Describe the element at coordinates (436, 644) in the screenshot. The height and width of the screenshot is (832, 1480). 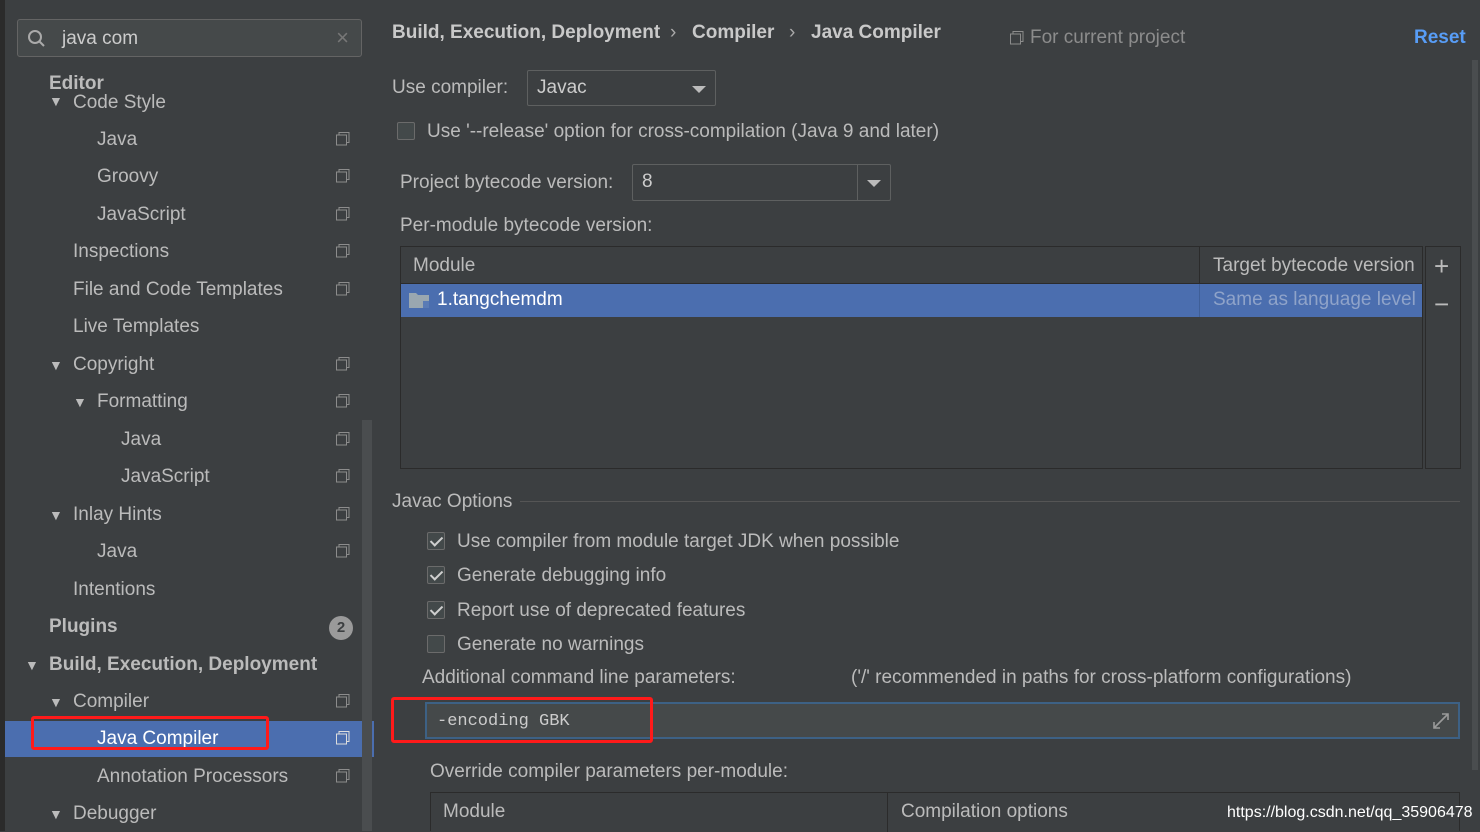
I see `no-warnings-checkbox` at that location.